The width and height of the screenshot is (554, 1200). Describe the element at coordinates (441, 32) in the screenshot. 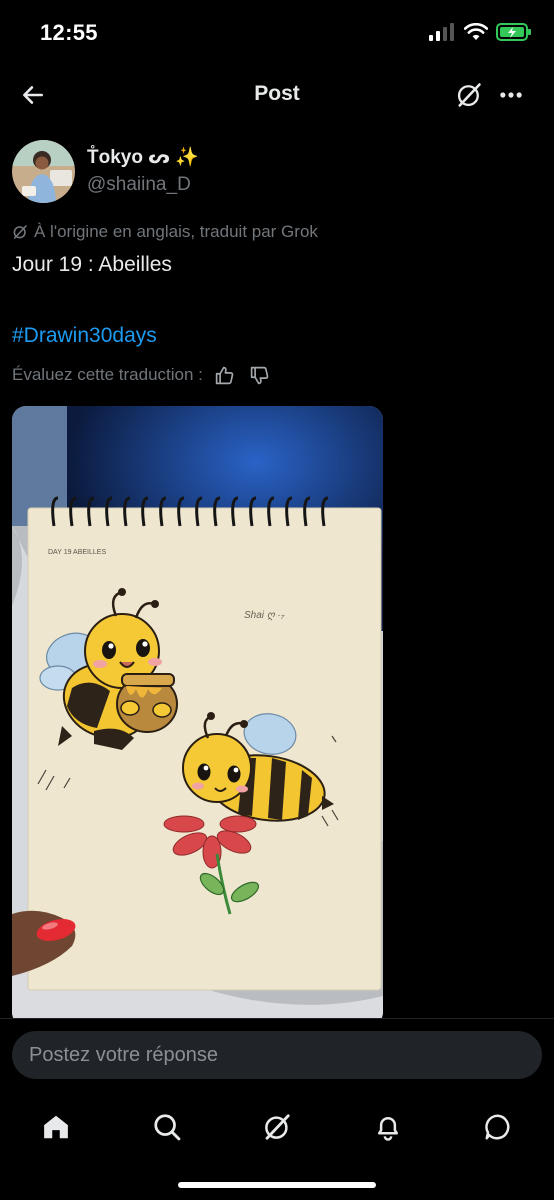

I see `signal-icon` at that location.